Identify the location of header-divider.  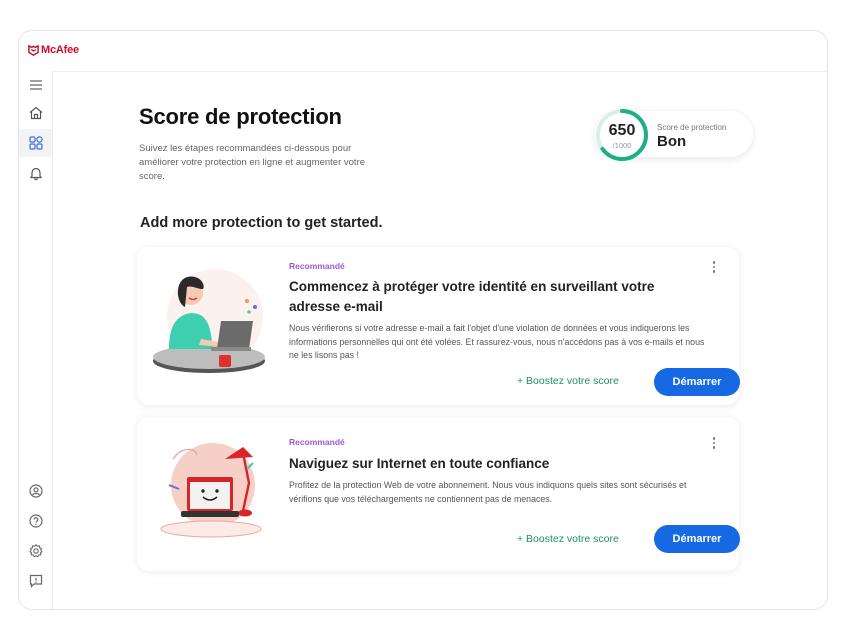
(439, 71).